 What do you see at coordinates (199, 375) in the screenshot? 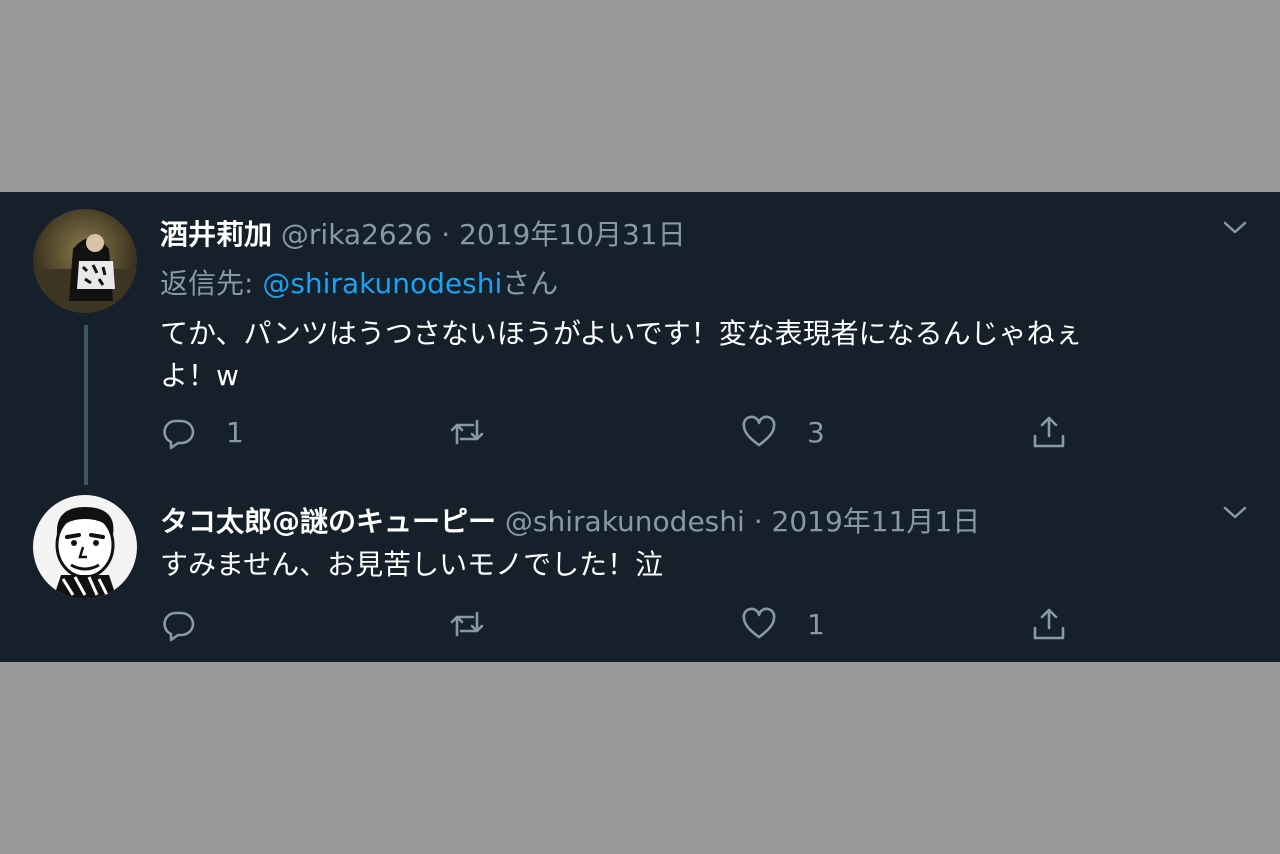
I see `tweet-text: よ！w` at bounding box center [199, 375].